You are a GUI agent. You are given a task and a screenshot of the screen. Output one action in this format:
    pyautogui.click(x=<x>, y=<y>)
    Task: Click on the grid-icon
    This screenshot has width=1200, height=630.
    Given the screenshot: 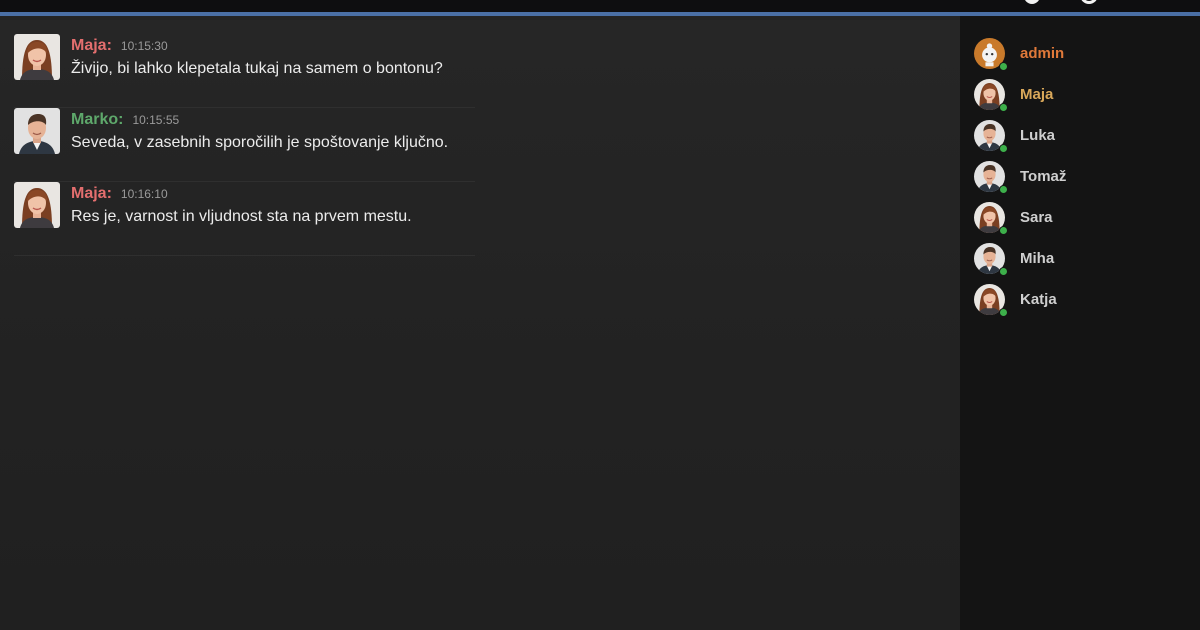 What is the action you would take?
    pyautogui.click(x=1151, y=1)
    